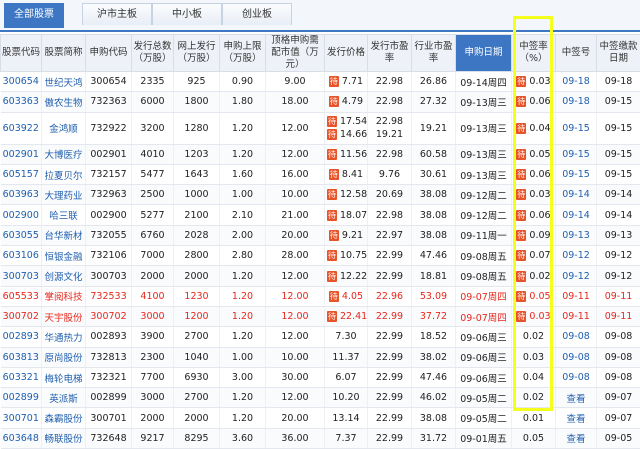 The width and height of the screenshot is (640, 449). Describe the element at coordinates (64, 377) in the screenshot. I see `stock-name-link: 梅轮电梯` at that location.